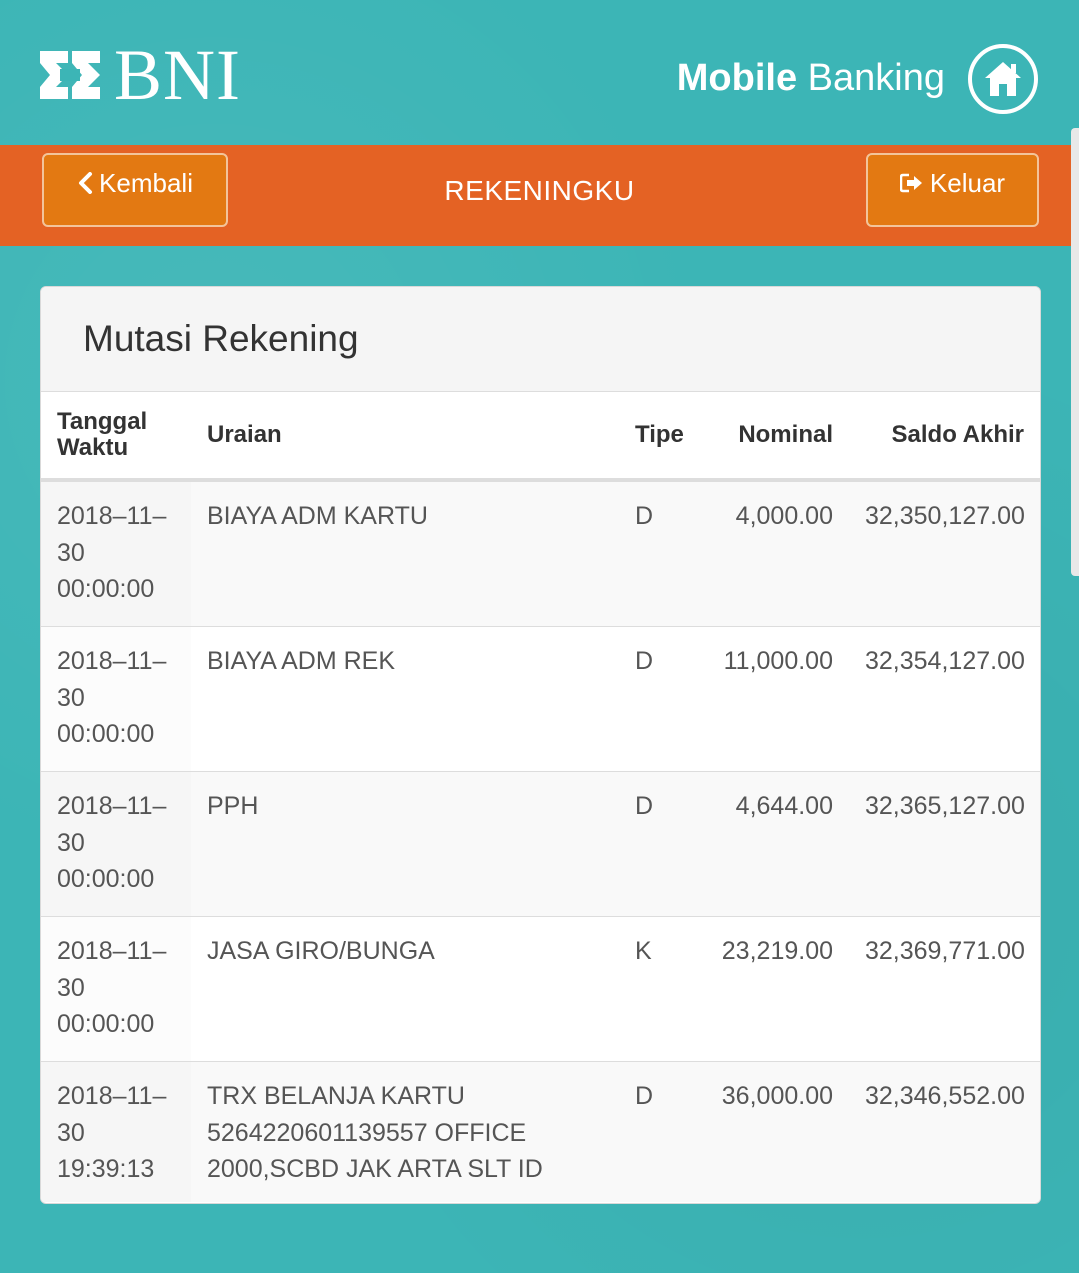 The height and width of the screenshot is (1273, 1079). What do you see at coordinates (539, 72) in the screenshot?
I see `app-header: BNI Mobile Banking` at bounding box center [539, 72].